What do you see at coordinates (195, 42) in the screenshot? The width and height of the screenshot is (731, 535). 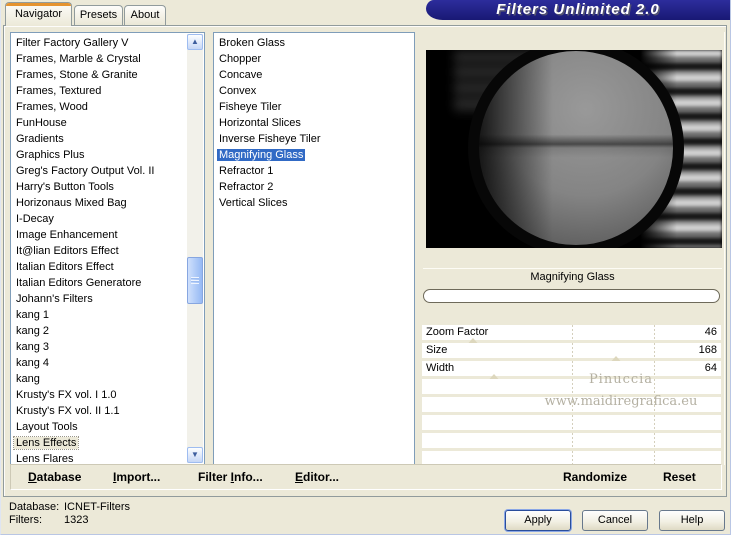 I see `scroll-up-icon: ▲` at bounding box center [195, 42].